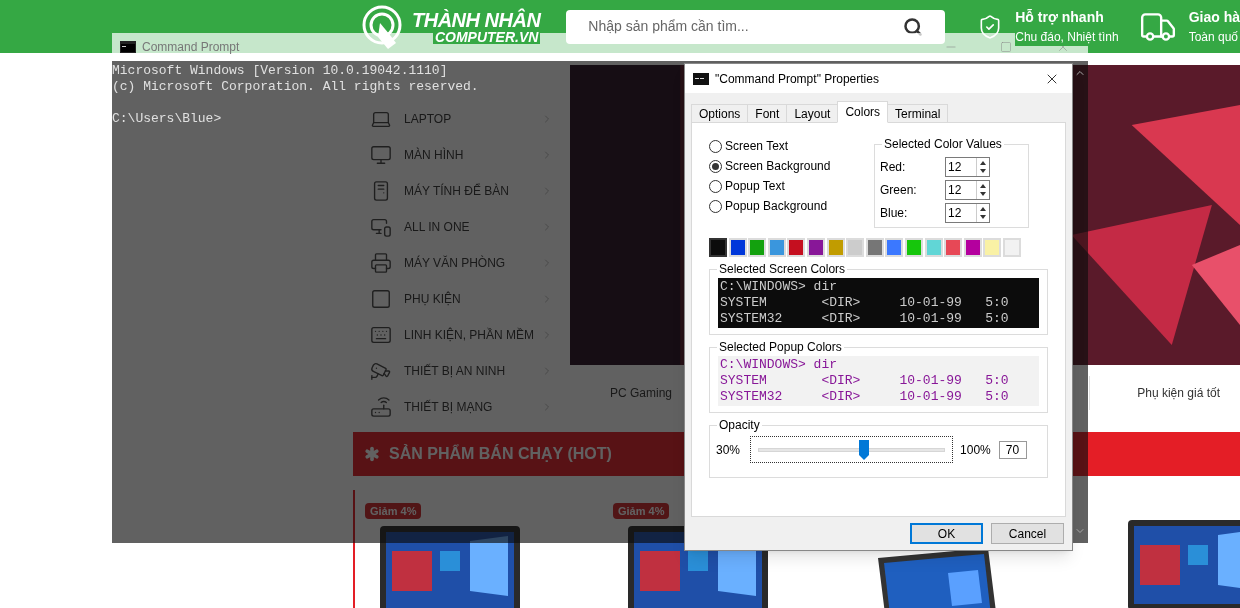 This screenshot has width=1240, height=608. Describe the element at coordinates (381, 263) in the screenshot. I see `printer-icon` at that location.